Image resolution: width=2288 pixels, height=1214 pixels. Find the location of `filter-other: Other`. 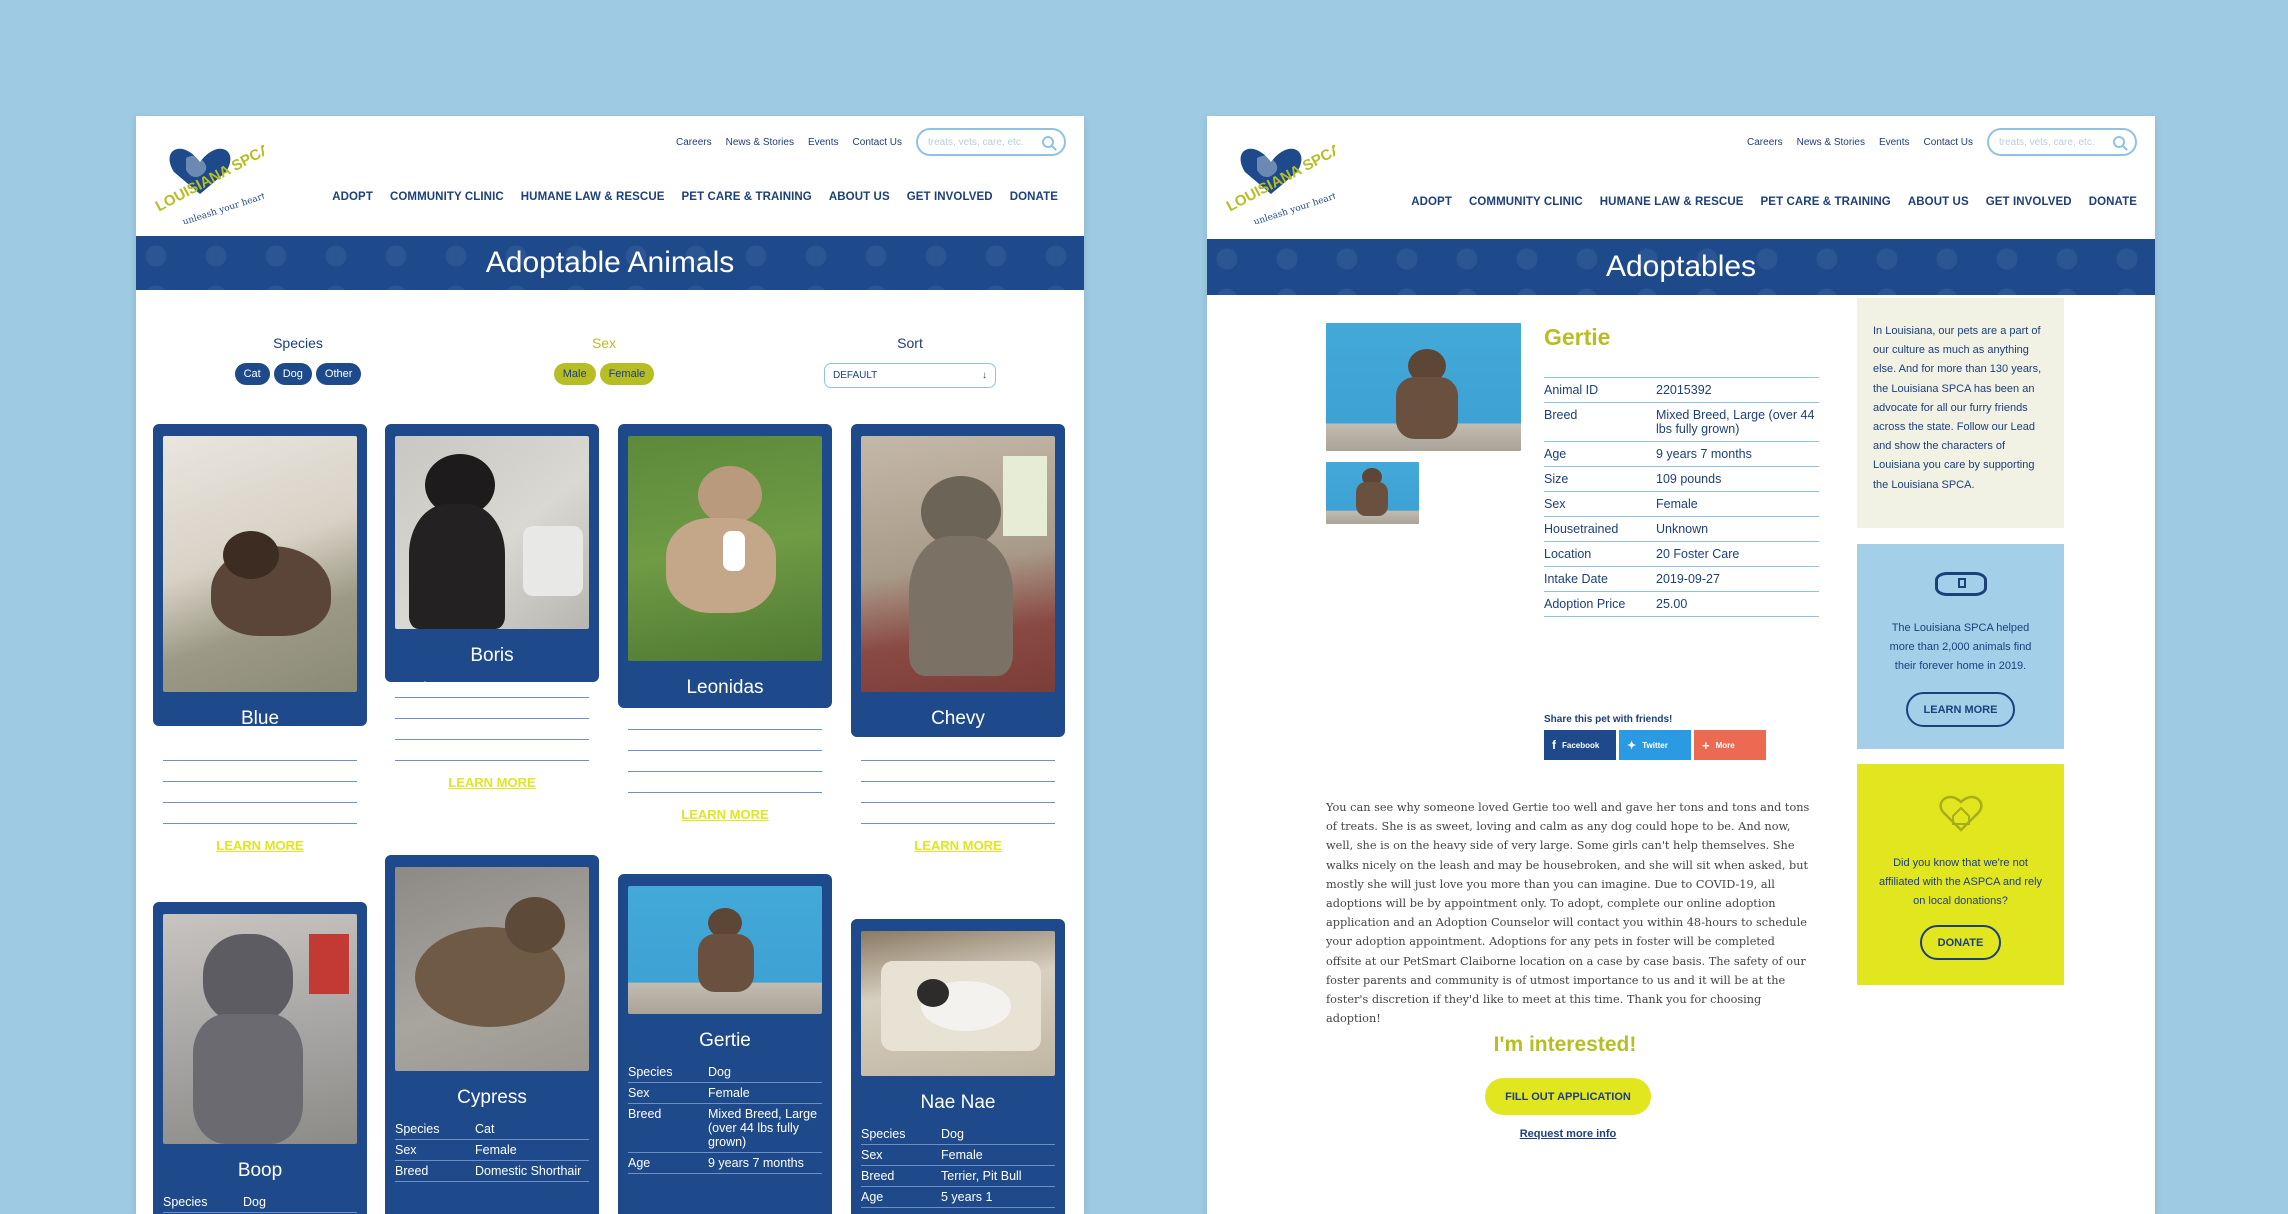

filter-other: Other is located at coordinates (338, 374).